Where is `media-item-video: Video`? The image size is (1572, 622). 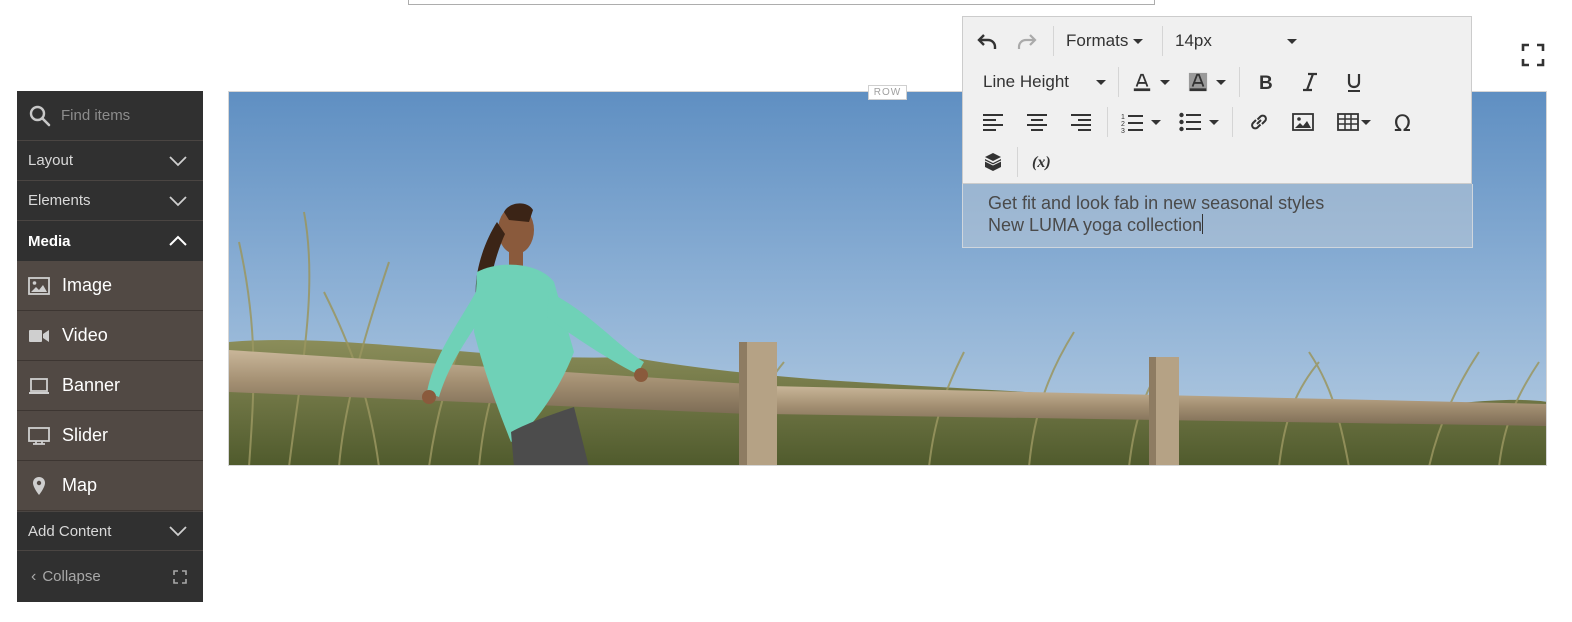 media-item-video: Video is located at coordinates (110, 336).